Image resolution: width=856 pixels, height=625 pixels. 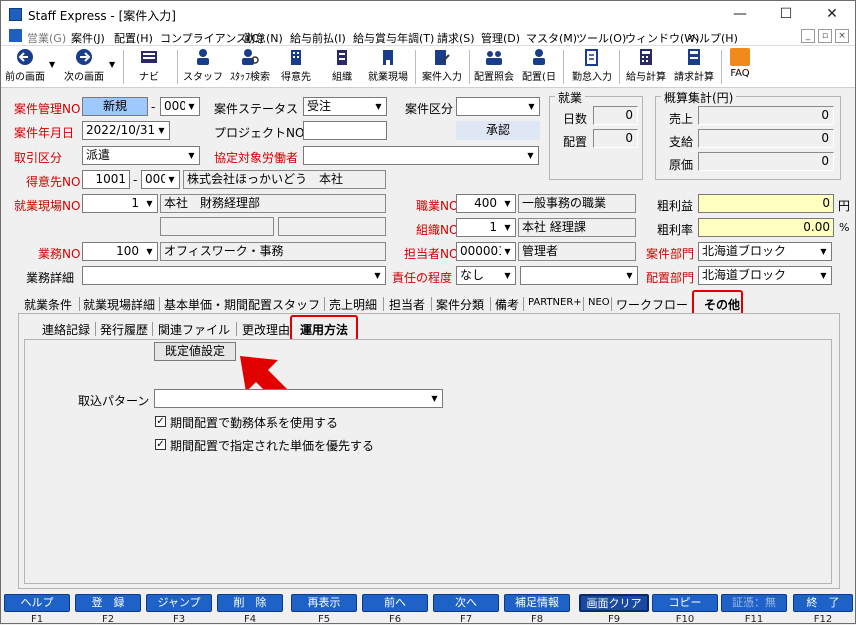 I want to click on menu-billing: 請求(S), so click(x=456, y=38).